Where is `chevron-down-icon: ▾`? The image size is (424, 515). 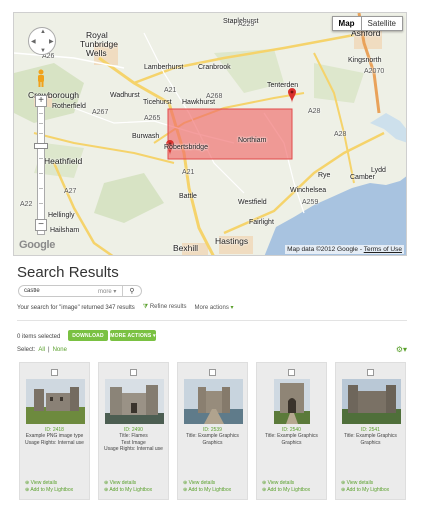 chevron-down-icon: ▾ is located at coordinates (232, 308).